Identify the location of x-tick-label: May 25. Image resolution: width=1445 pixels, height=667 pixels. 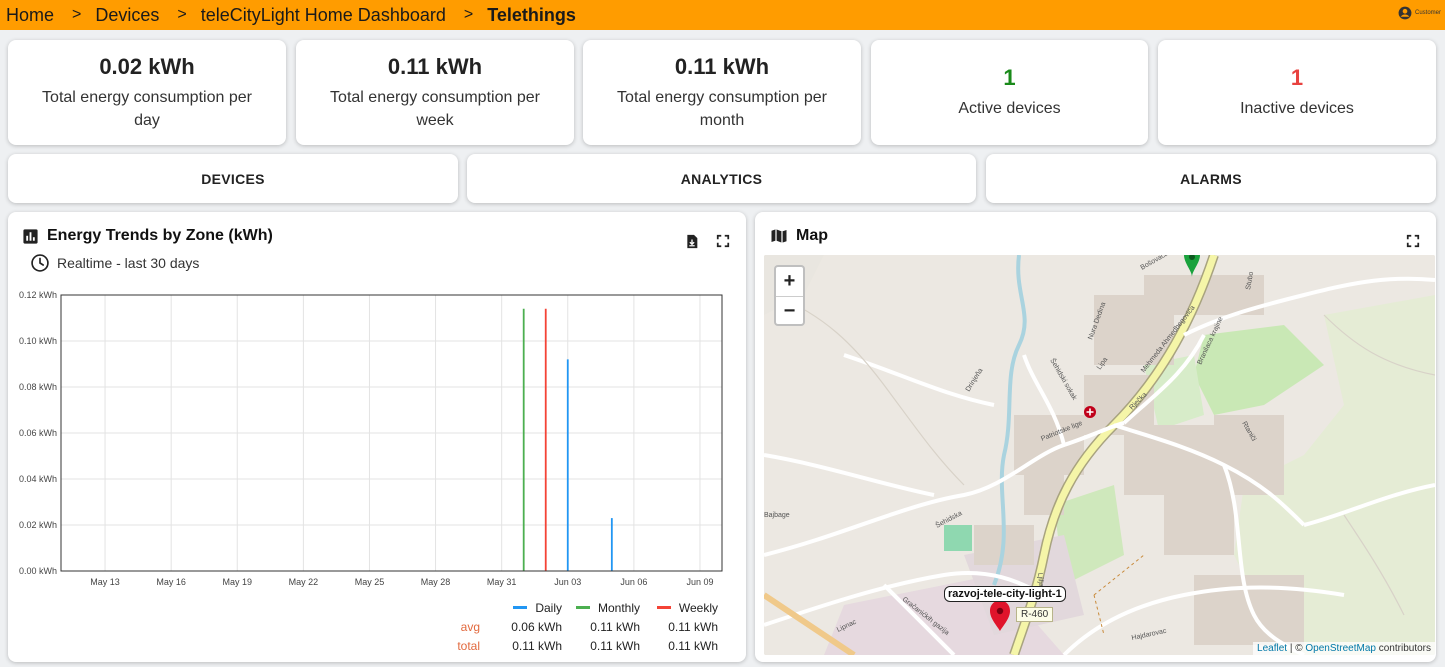
(370, 582).